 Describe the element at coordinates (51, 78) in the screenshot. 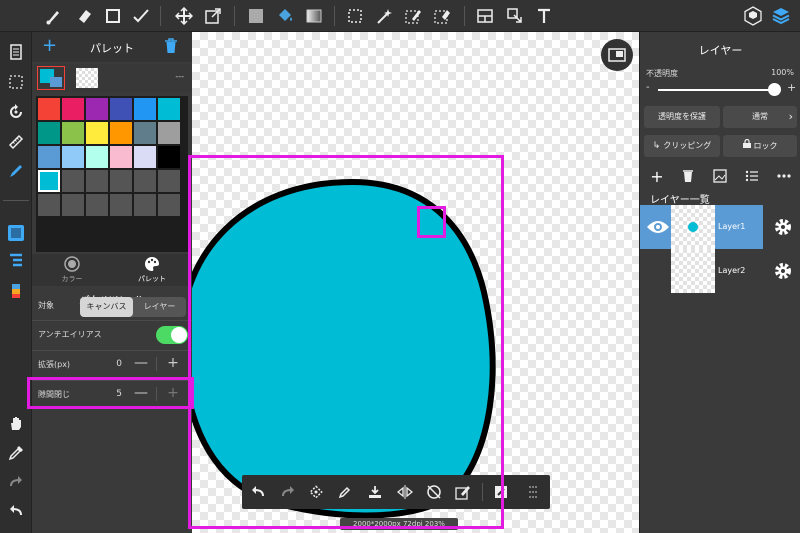

I see `primary-color-swatch` at that location.